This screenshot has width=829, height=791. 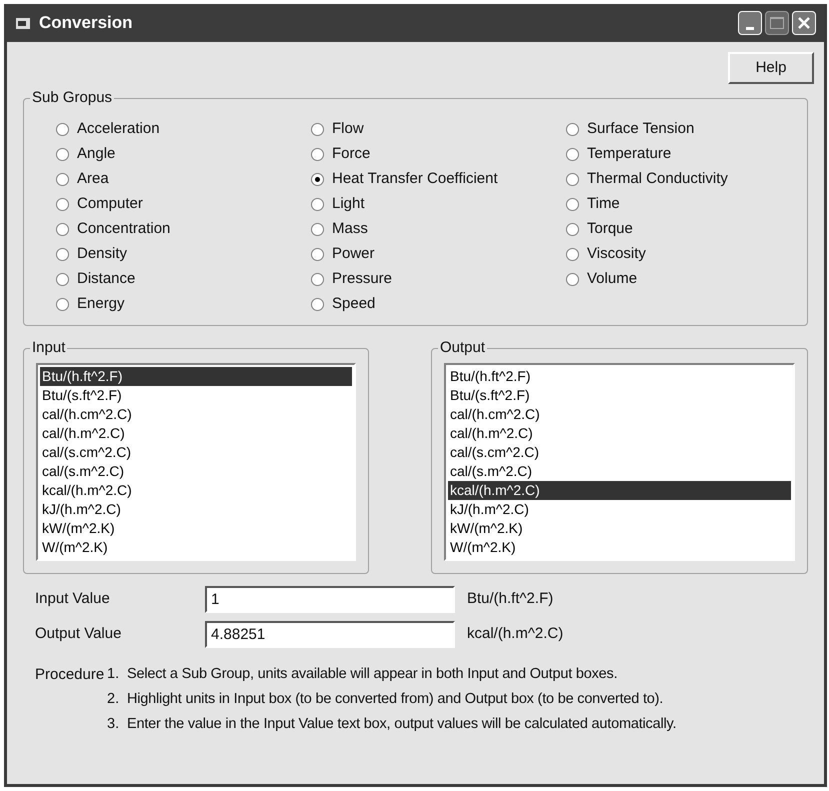 I want to click on step-number: 2., so click(x=113, y=699).